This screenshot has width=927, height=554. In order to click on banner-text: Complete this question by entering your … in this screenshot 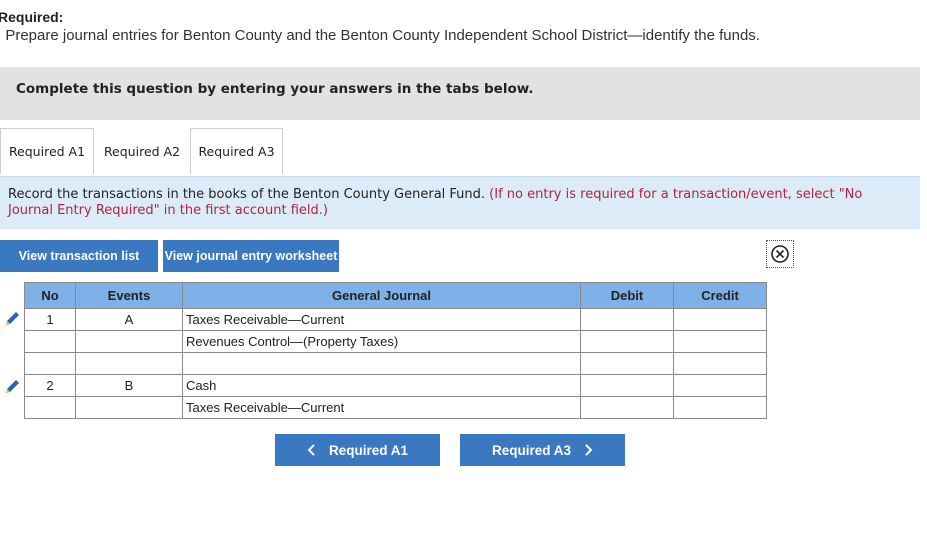, I will do `click(275, 89)`.